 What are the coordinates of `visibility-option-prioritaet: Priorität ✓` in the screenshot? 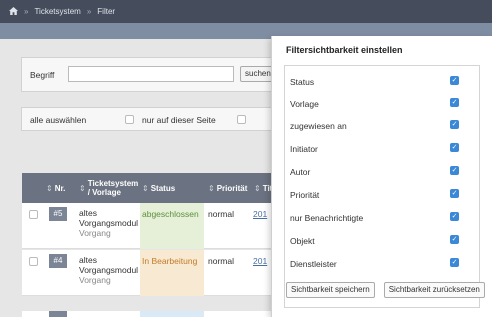 It's located at (382, 195).